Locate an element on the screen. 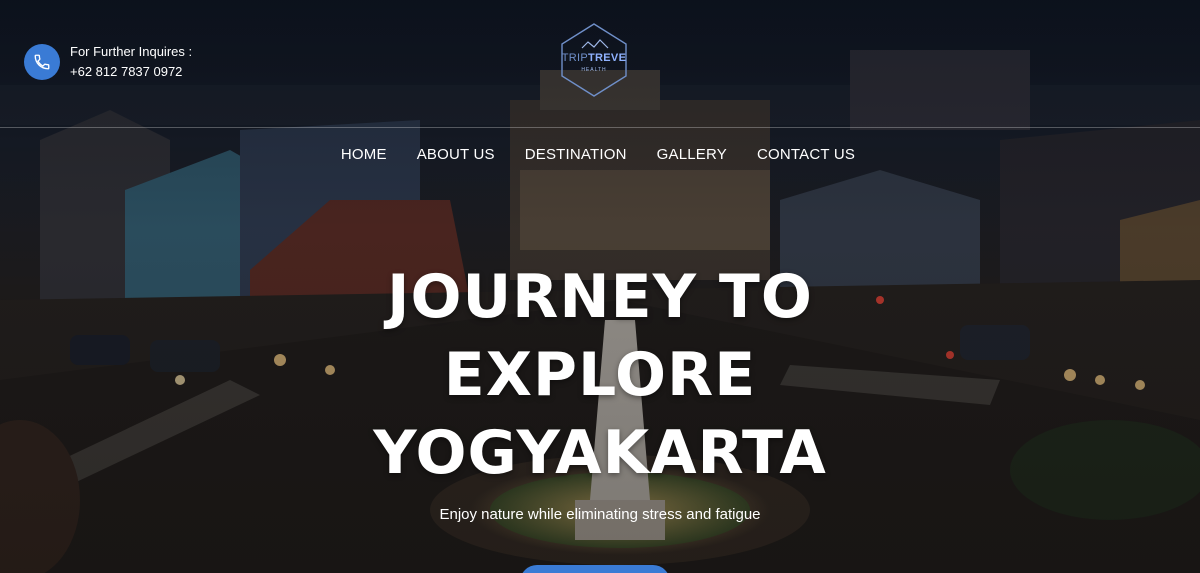  hero-headline-line-1: JOURNEY TO is located at coordinates (600, 297).